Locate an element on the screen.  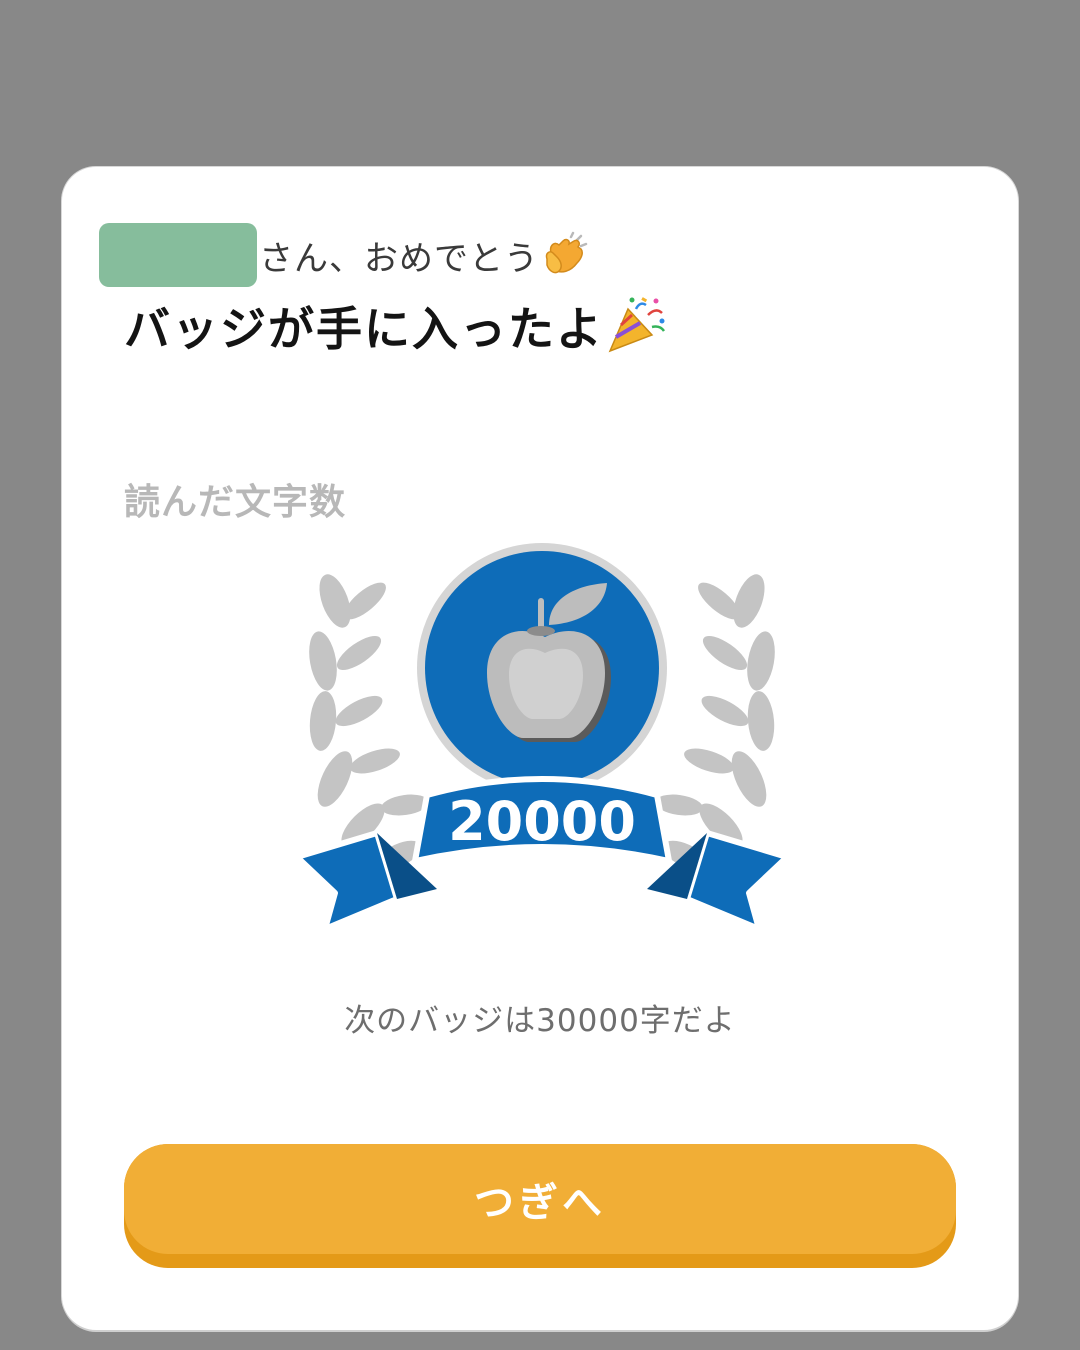
next-badge-note: 次のバッジは30000字だよ is located at coordinates (540, 1021).